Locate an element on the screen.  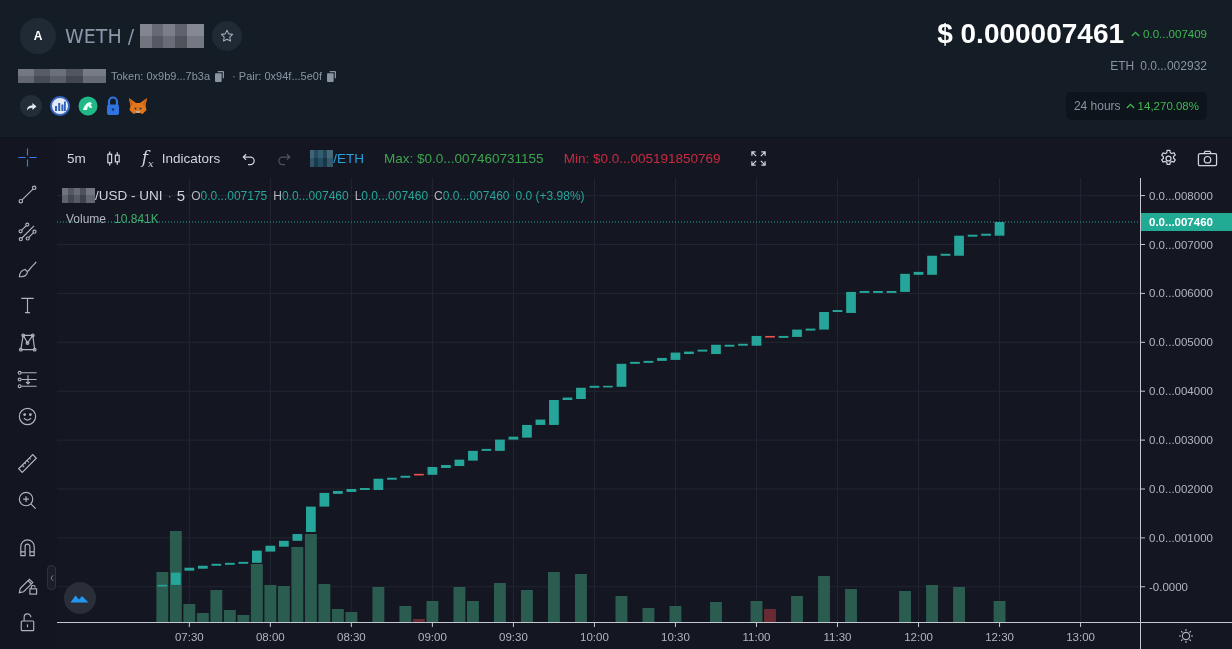
ohlc-value: L0.0...007460 is located at coordinates (391, 195).